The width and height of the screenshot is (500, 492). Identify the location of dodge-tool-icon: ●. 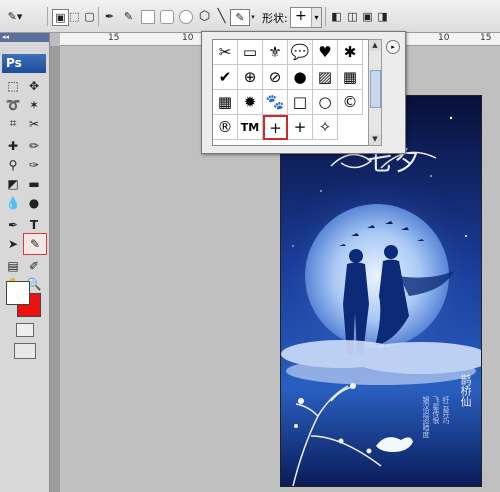
(34, 202).